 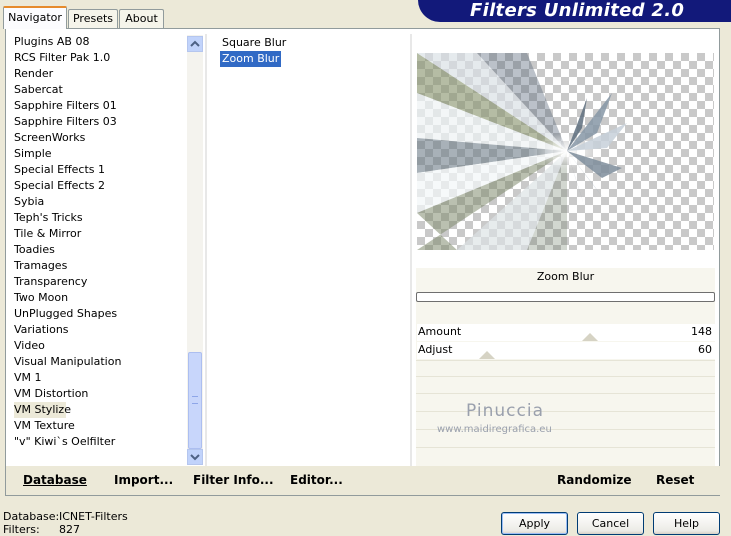 What do you see at coordinates (104, 298) in the screenshot?
I see `category-item: Two Moon` at bounding box center [104, 298].